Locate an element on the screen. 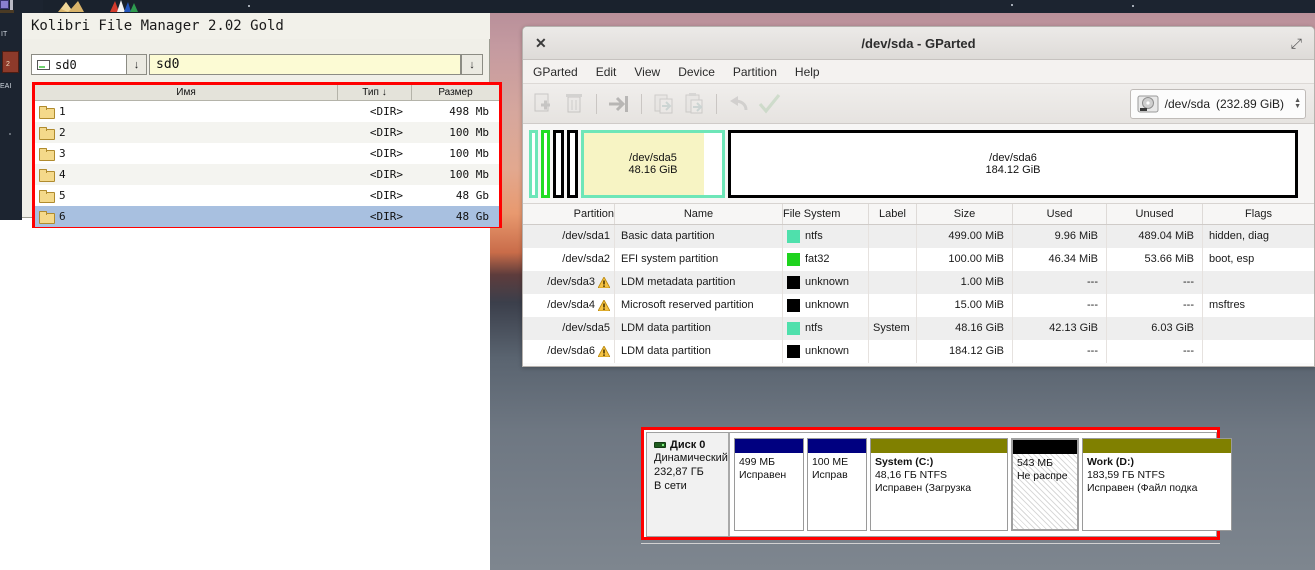  colorful-app-icon is located at coordinates (124, 6).